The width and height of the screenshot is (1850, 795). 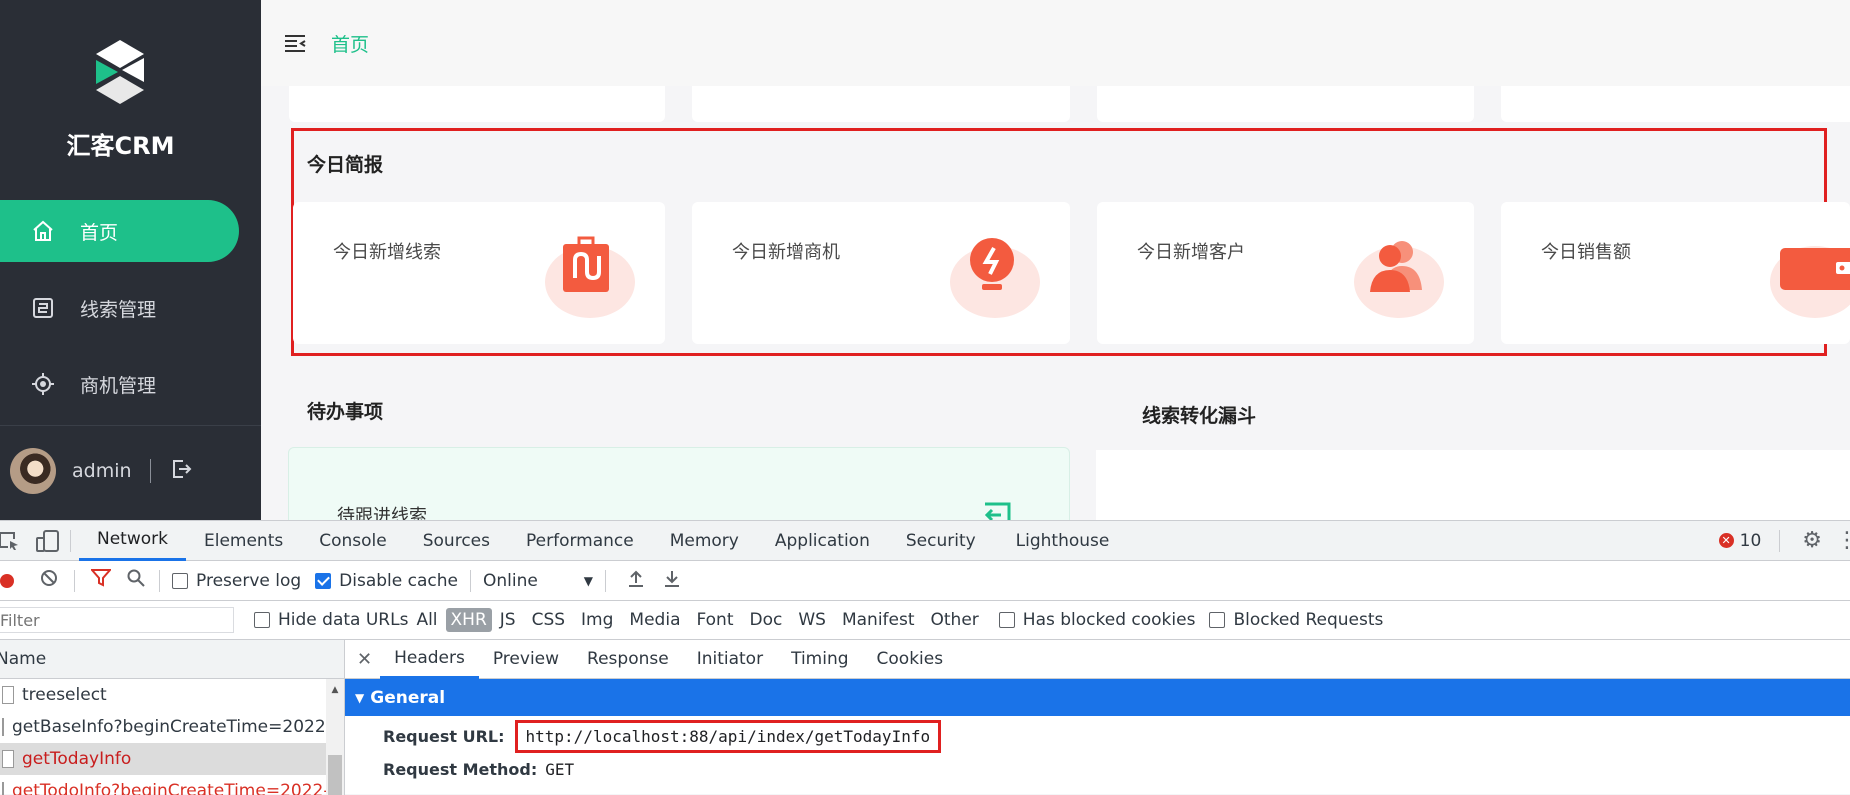 I want to click on tab-memory: Memory, so click(x=704, y=541).